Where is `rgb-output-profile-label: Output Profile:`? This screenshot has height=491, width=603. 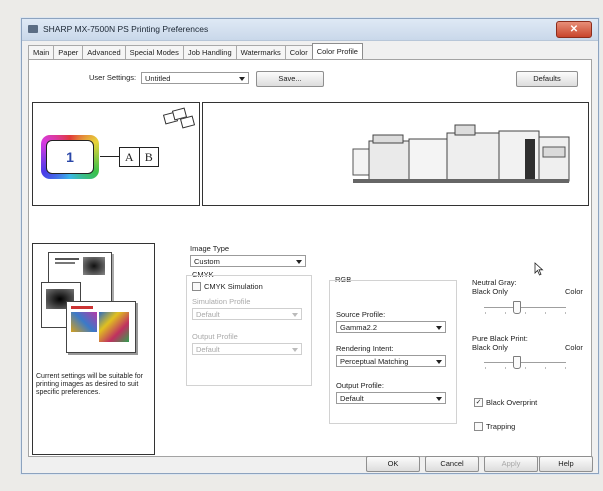 rgb-output-profile-label: Output Profile: is located at coordinates (360, 385).